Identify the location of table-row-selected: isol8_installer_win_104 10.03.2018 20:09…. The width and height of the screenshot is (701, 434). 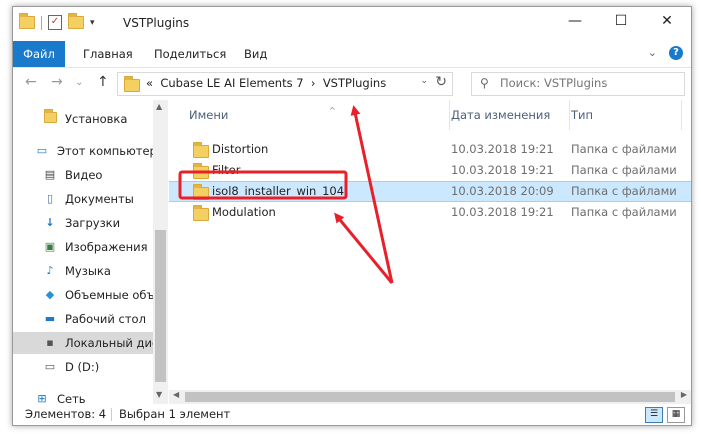
(430, 191).